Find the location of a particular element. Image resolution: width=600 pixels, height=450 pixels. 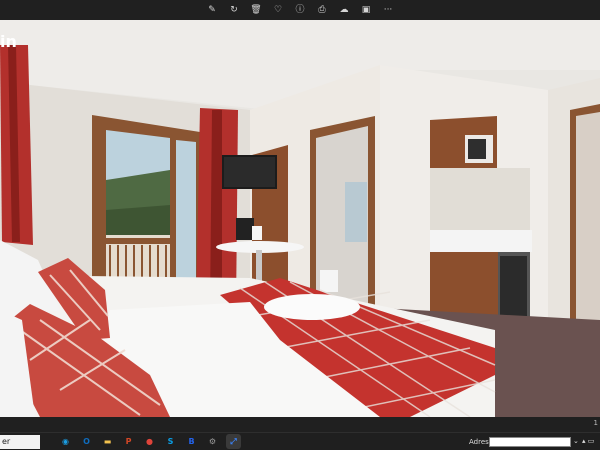

photos-app-icon: ⤢ is located at coordinates (233, 441).